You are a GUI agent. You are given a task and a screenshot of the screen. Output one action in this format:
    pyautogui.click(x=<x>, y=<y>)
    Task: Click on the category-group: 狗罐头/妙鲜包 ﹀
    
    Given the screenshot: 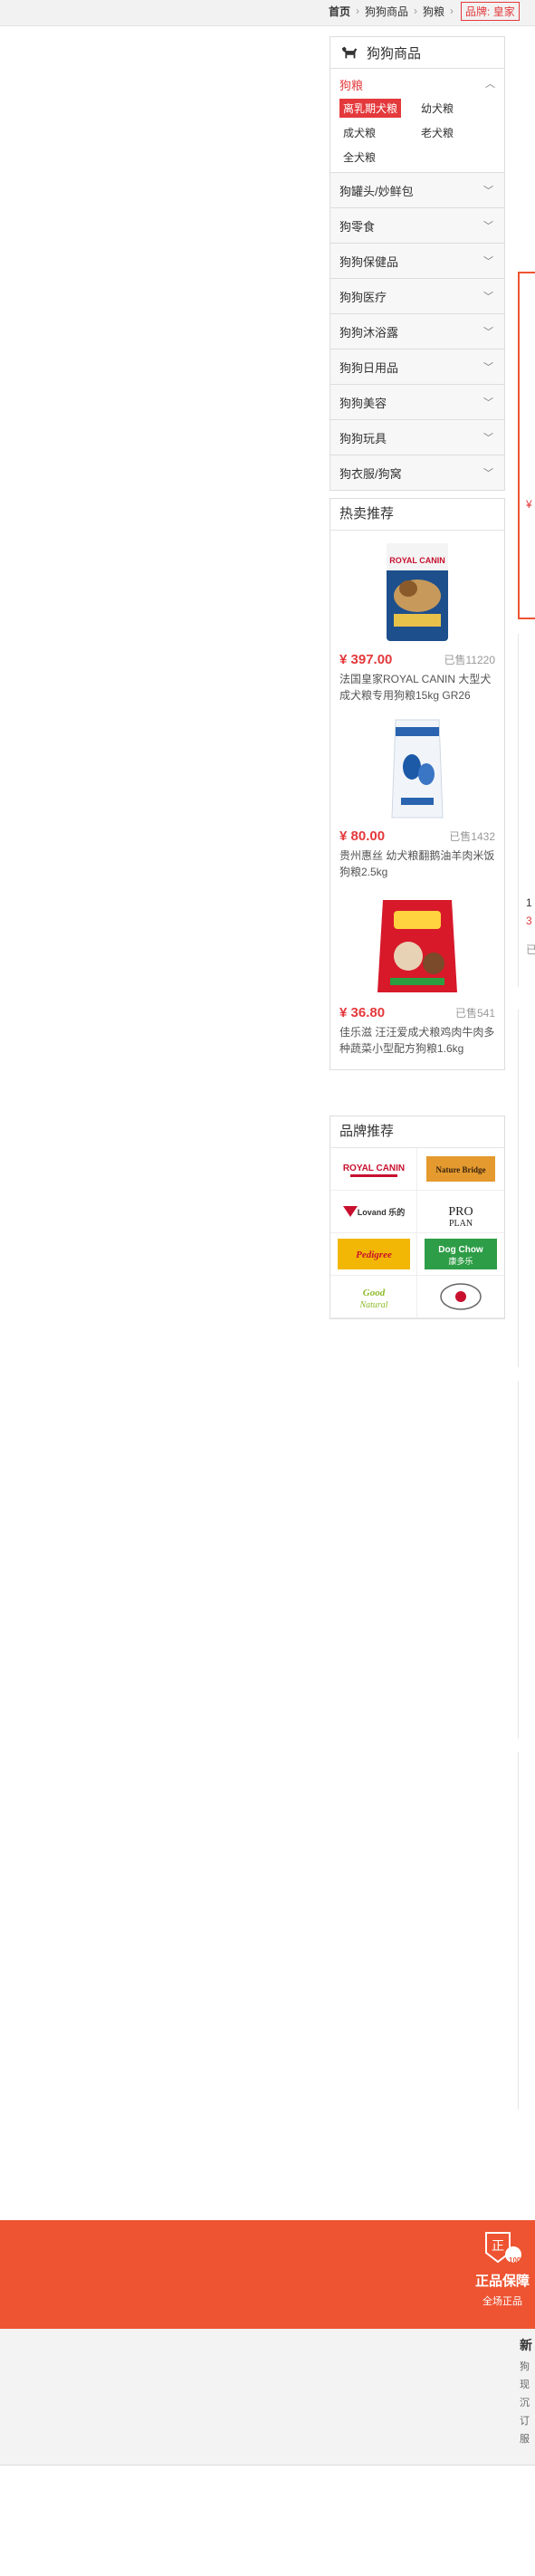 What is the action you would take?
    pyautogui.click(x=417, y=190)
    